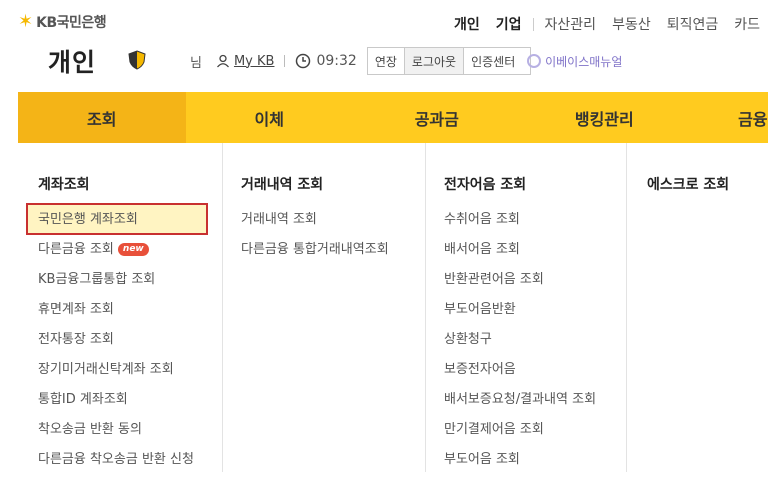 The height and width of the screenshot is (478, 768). What do you see at coordinates (102, 117) in the screenshot?
I see `tab-inquiry: 조회` at bounding box center [102, 117].